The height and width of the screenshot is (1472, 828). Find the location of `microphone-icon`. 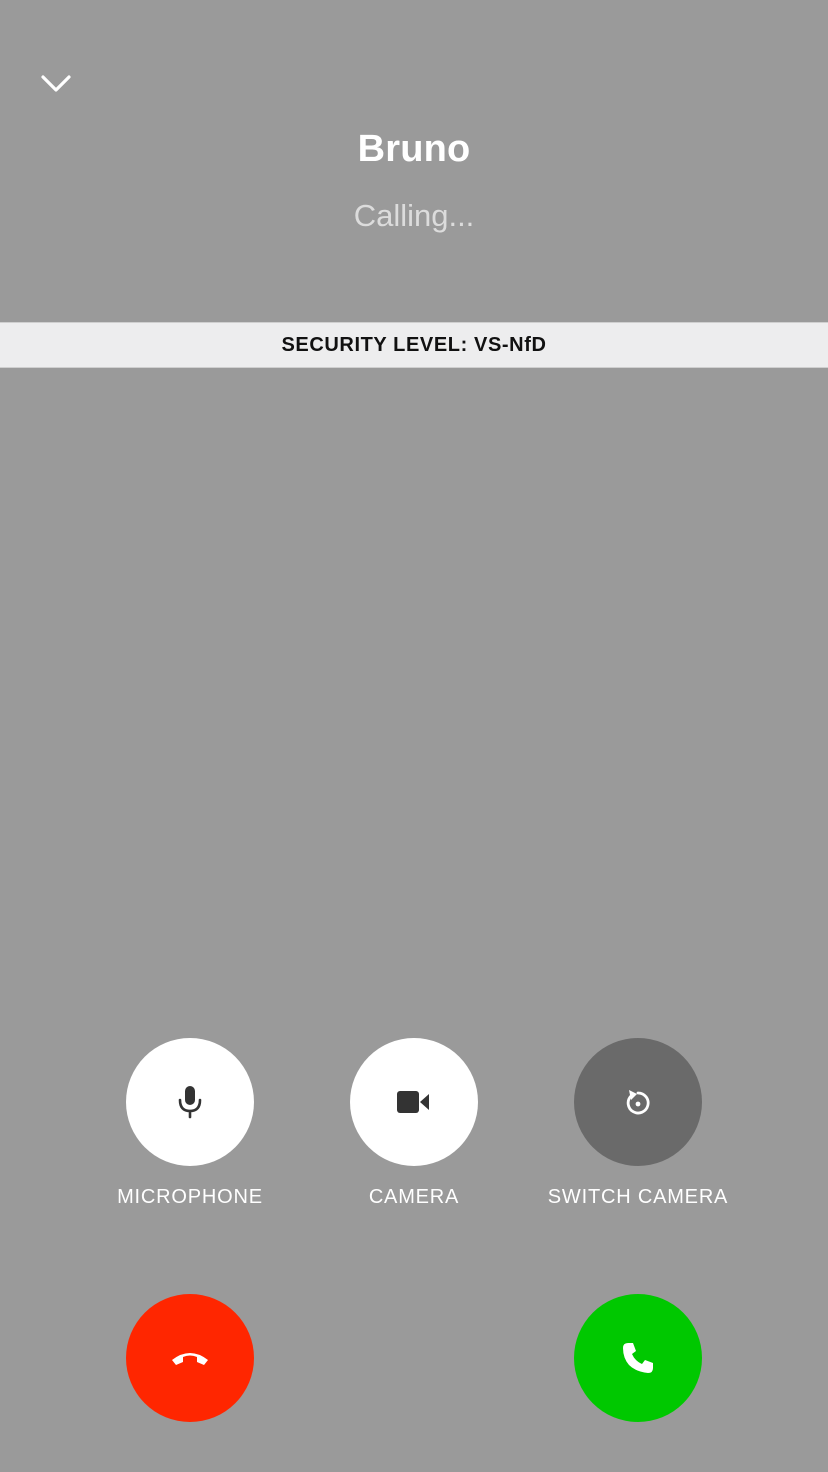

microphone-icon is located at coordinates (190, 1102).